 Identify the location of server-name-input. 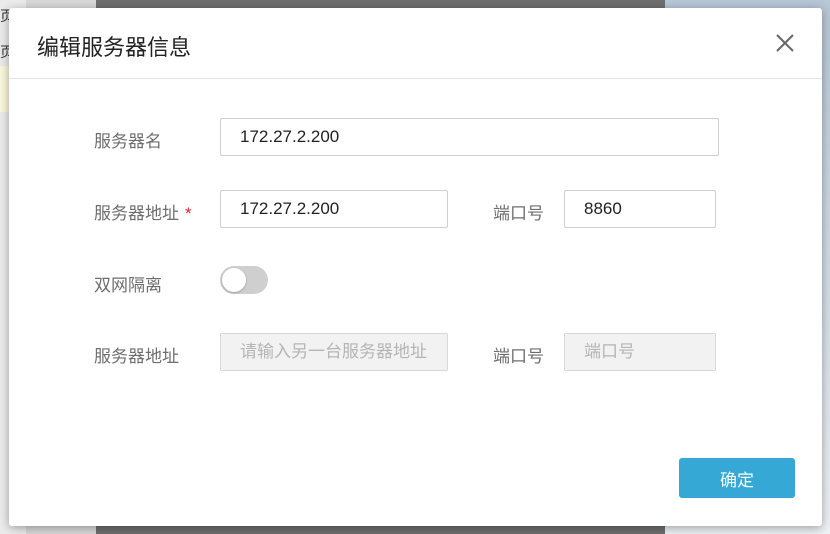
(469, 137).